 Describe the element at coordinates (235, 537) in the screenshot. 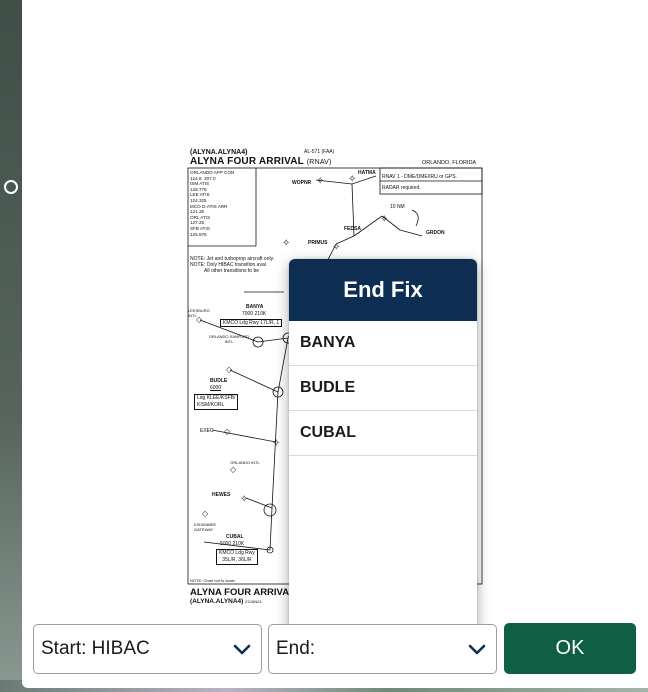

I see `fix-cubal: CUBAL` at that location.